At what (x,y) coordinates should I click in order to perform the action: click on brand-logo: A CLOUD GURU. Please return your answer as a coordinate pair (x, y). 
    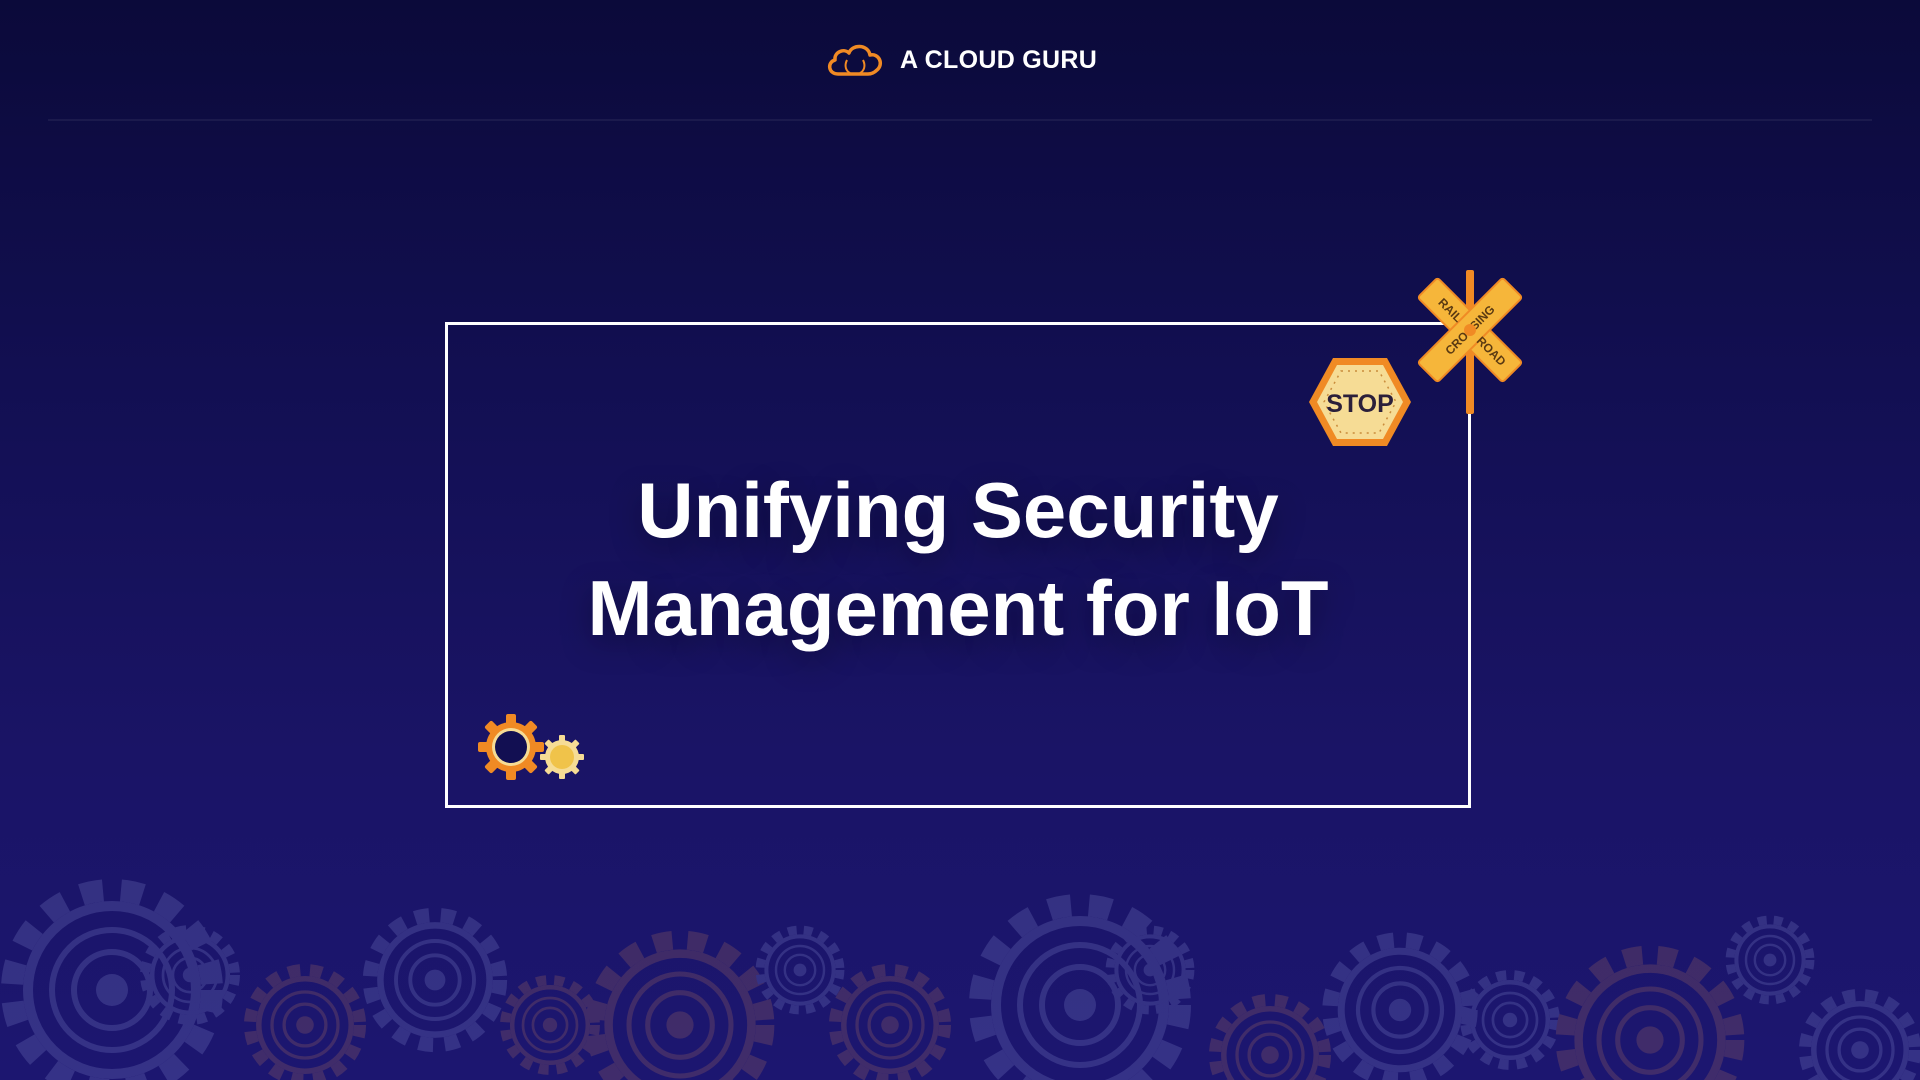
    Looking at the image, I should click on (960, 60).